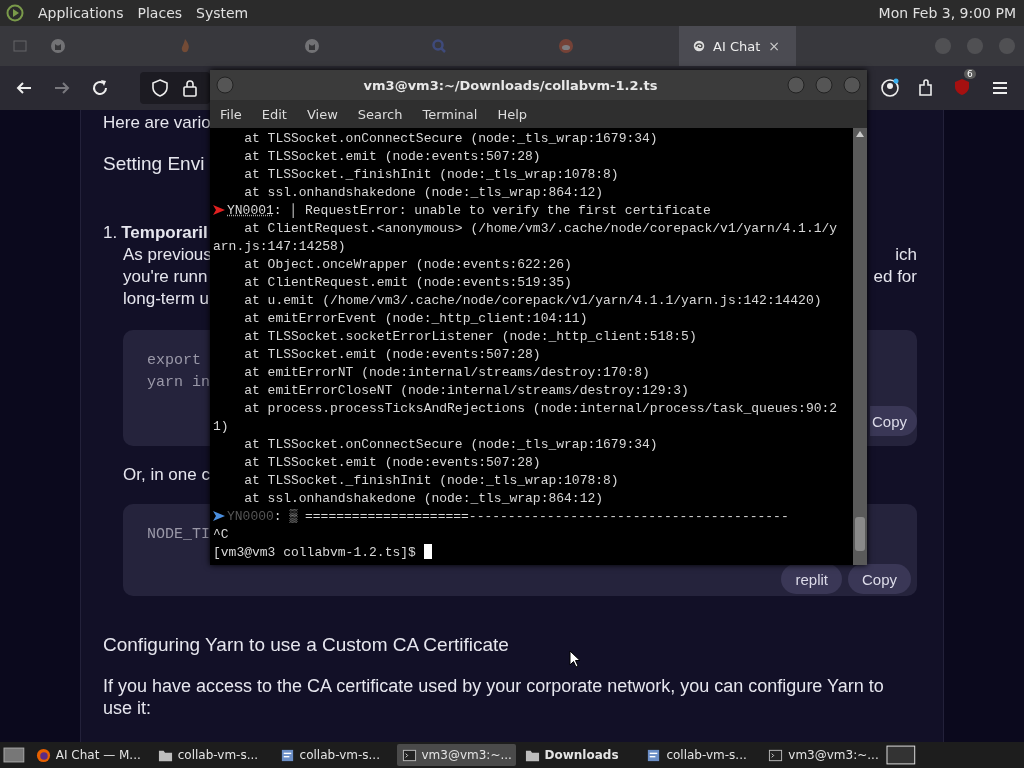 This screenshot has width=1024, height=768. Describe the element at coordinates (178, 383) in the screenshot. I see `code-line: yarn in` at that location.